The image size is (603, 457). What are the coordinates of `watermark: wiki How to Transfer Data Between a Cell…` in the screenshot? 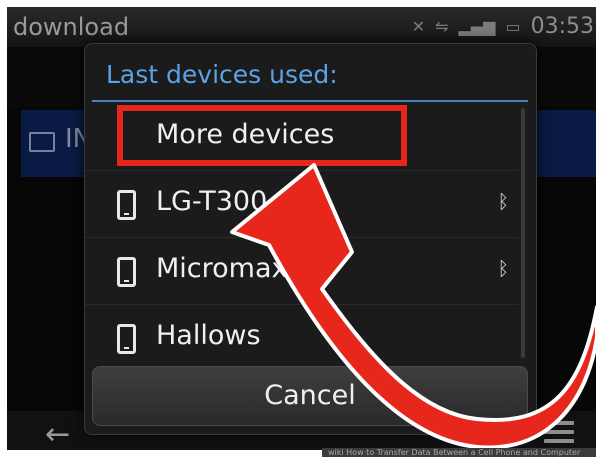 It's located at (459, 452).